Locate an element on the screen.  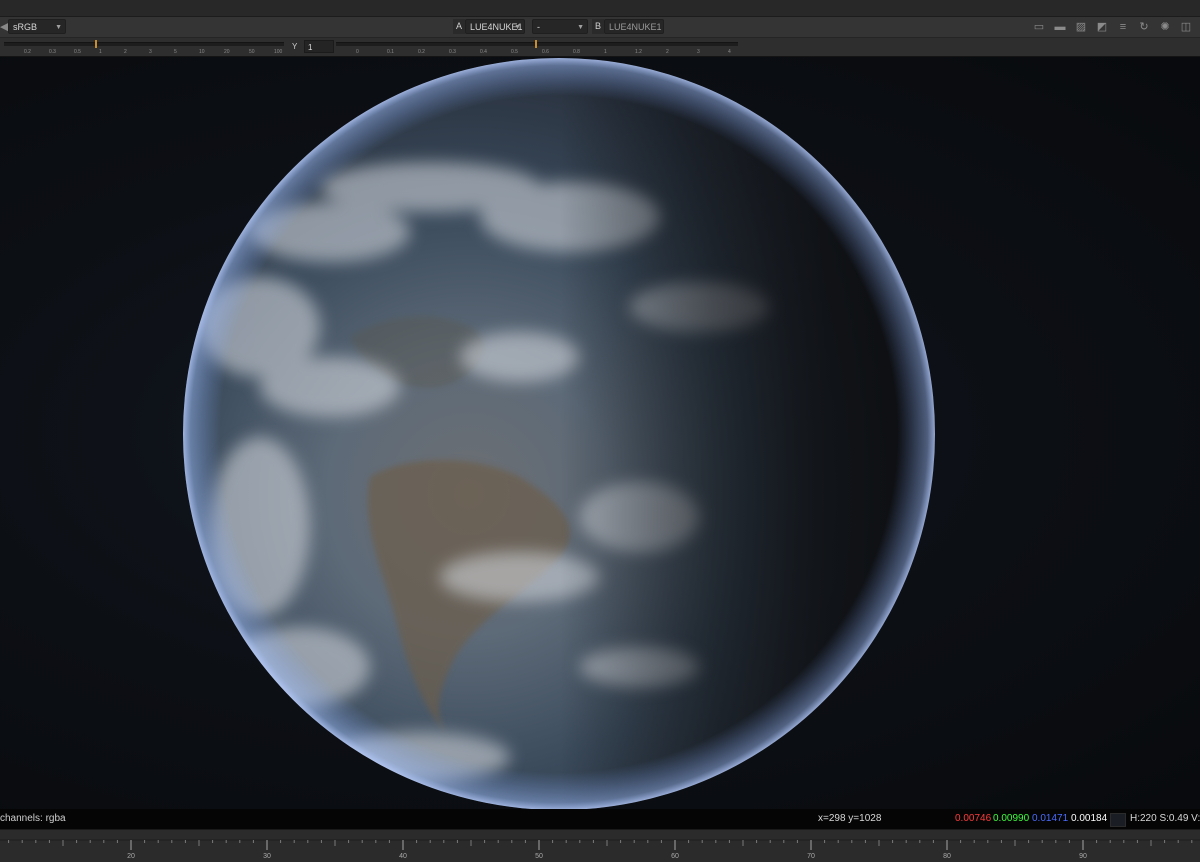
timeline-frame-label: 90 is located at coordinates (1083, 856).